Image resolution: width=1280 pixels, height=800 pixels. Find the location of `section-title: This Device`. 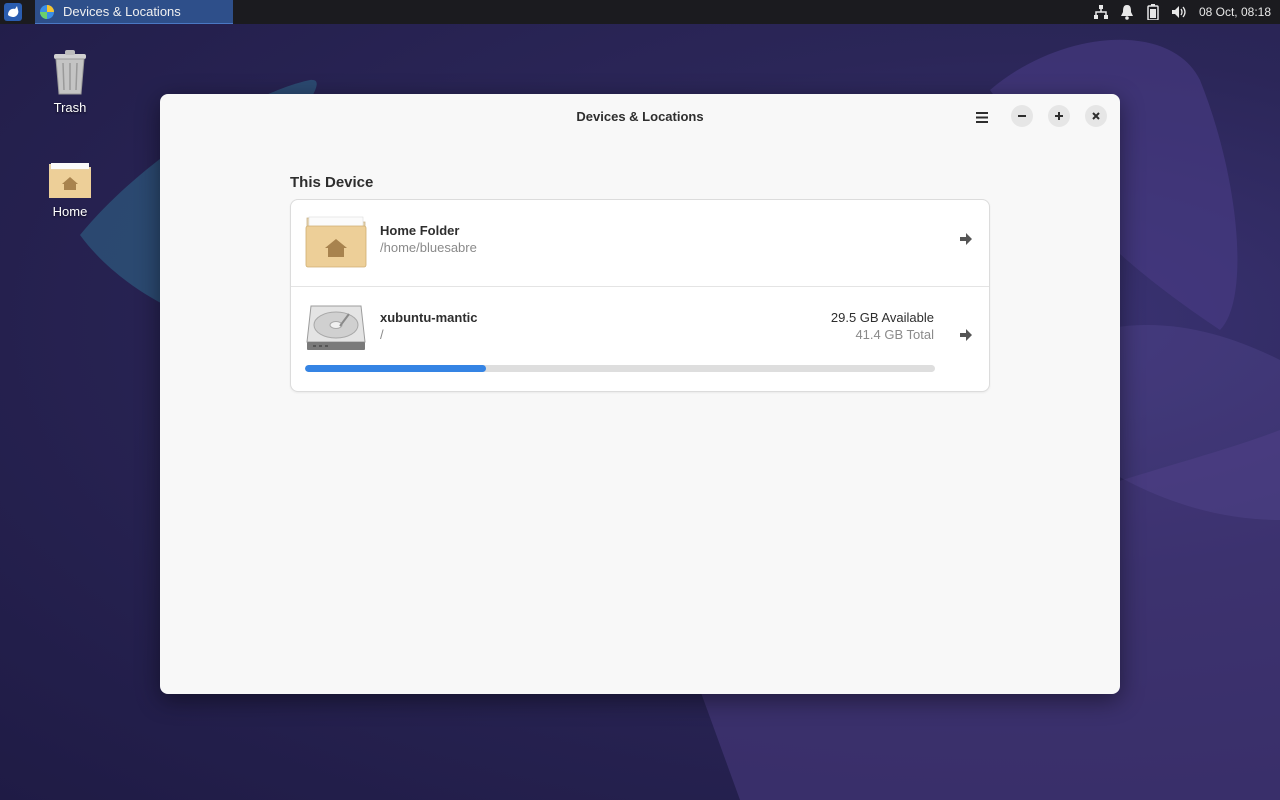

section-title: This Device is located at coordinates (332, 182).